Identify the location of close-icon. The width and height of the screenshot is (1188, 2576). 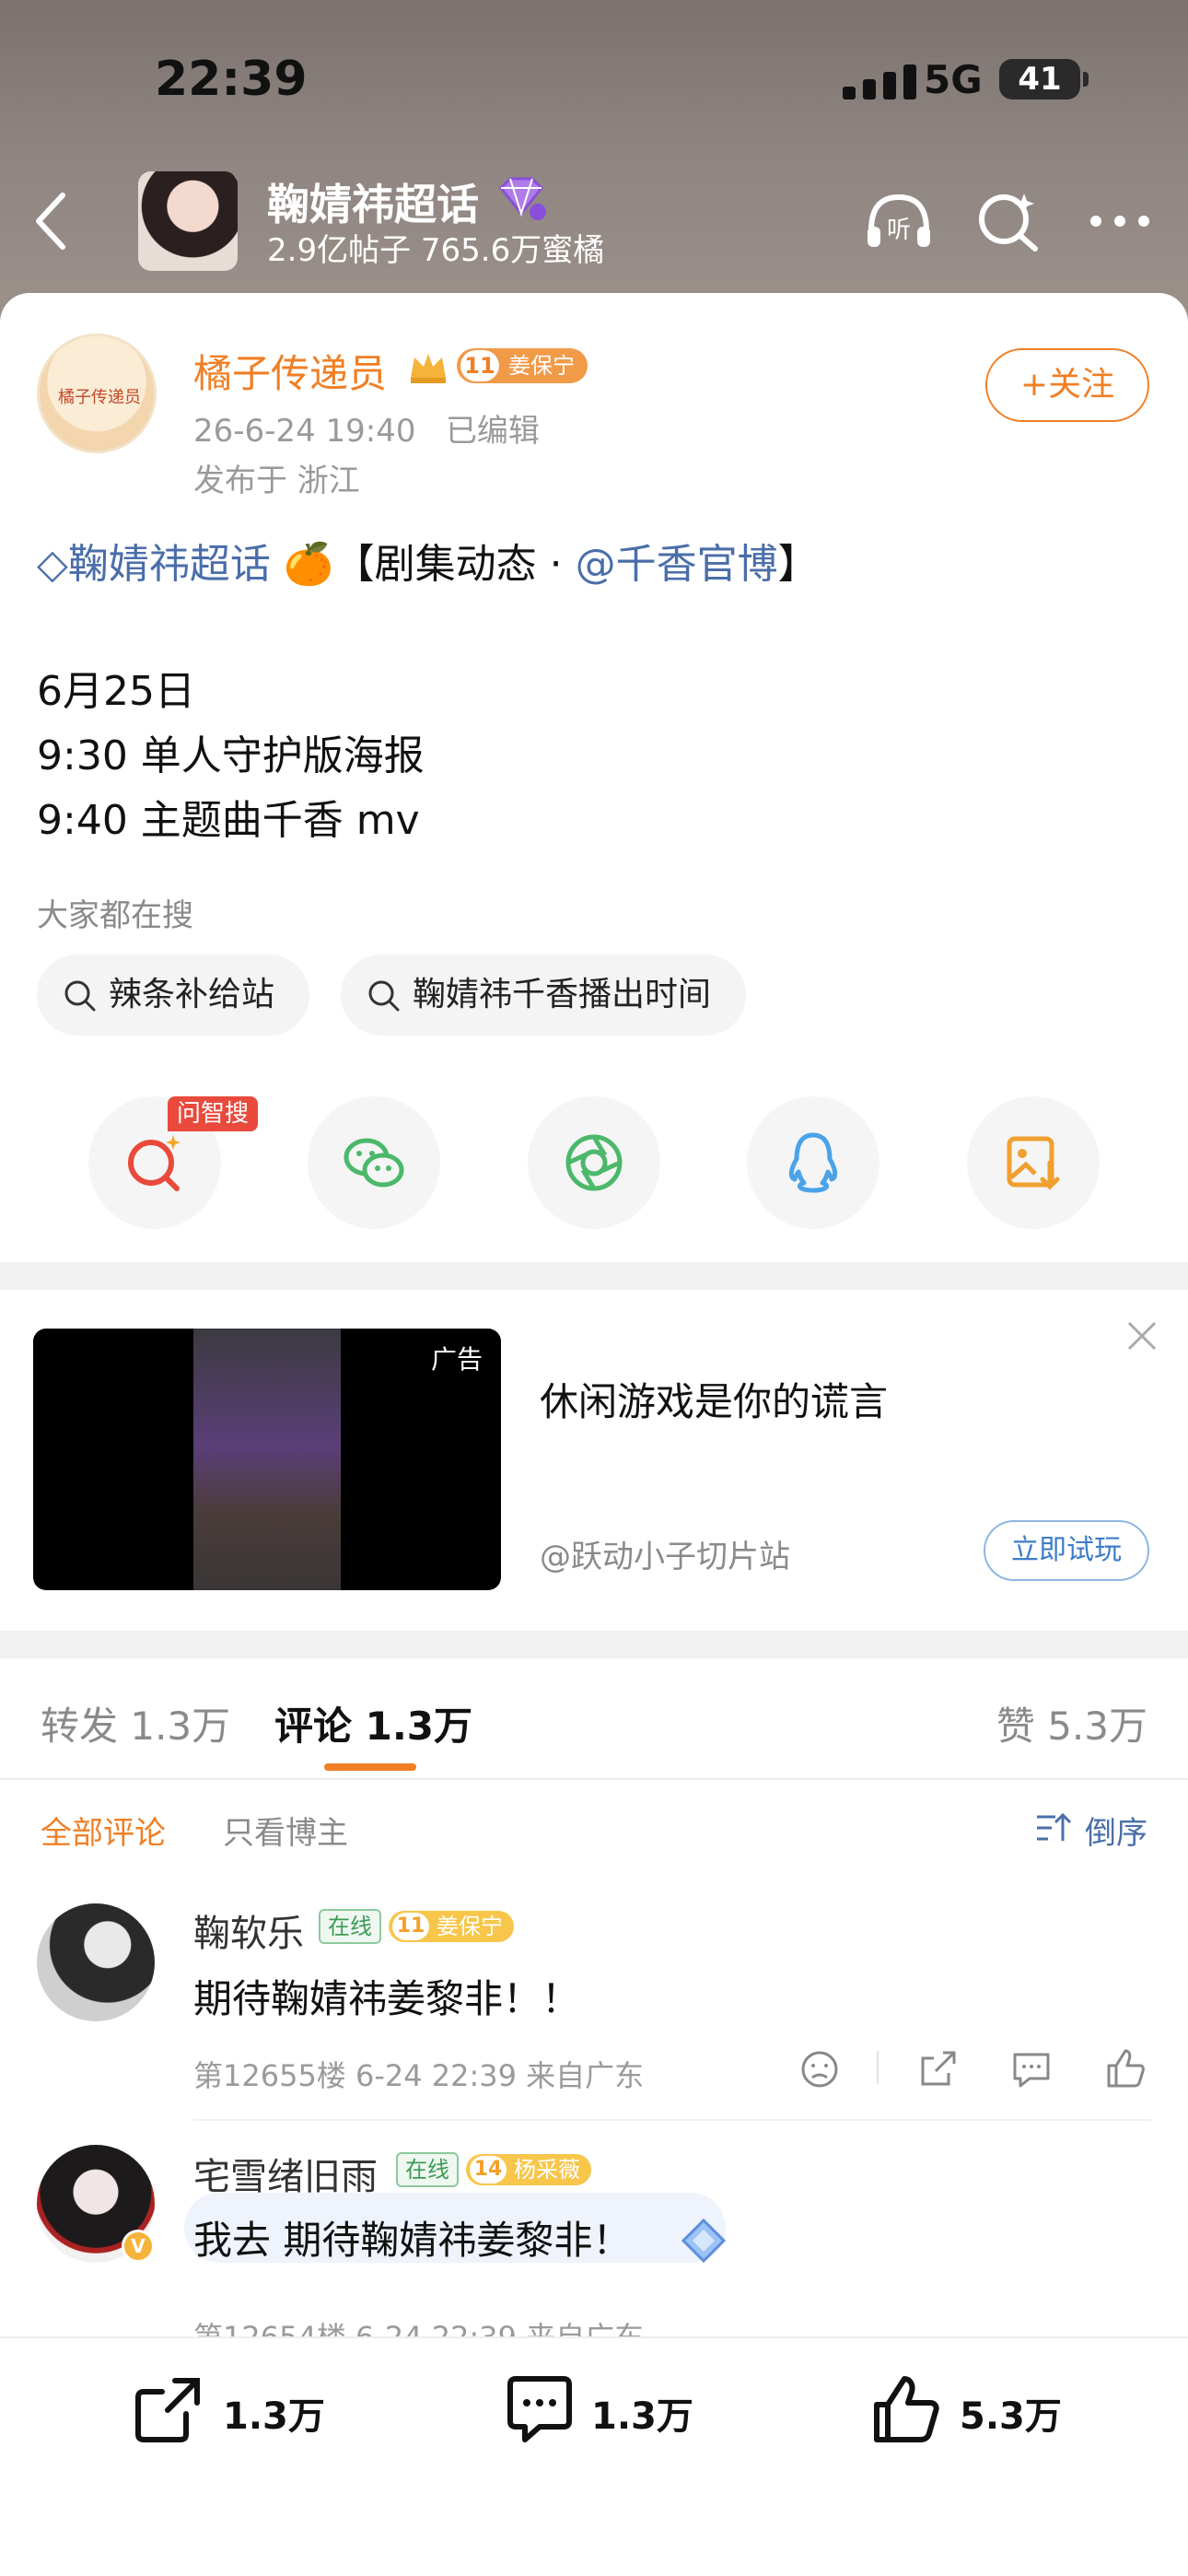
(1142, 1335).